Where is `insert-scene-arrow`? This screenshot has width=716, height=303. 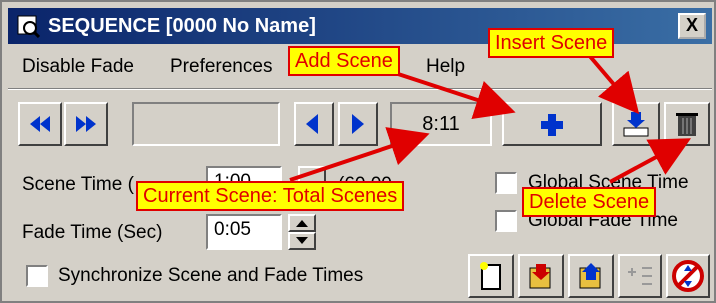
insert-scene-arrow is located at coordinates (613, 83).